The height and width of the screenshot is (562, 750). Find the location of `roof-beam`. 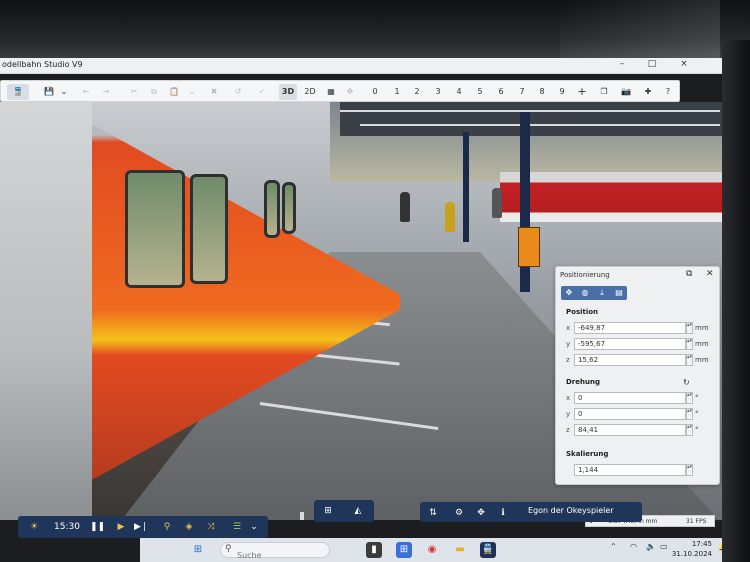

roof-beam is located at coordinates (530, 111).